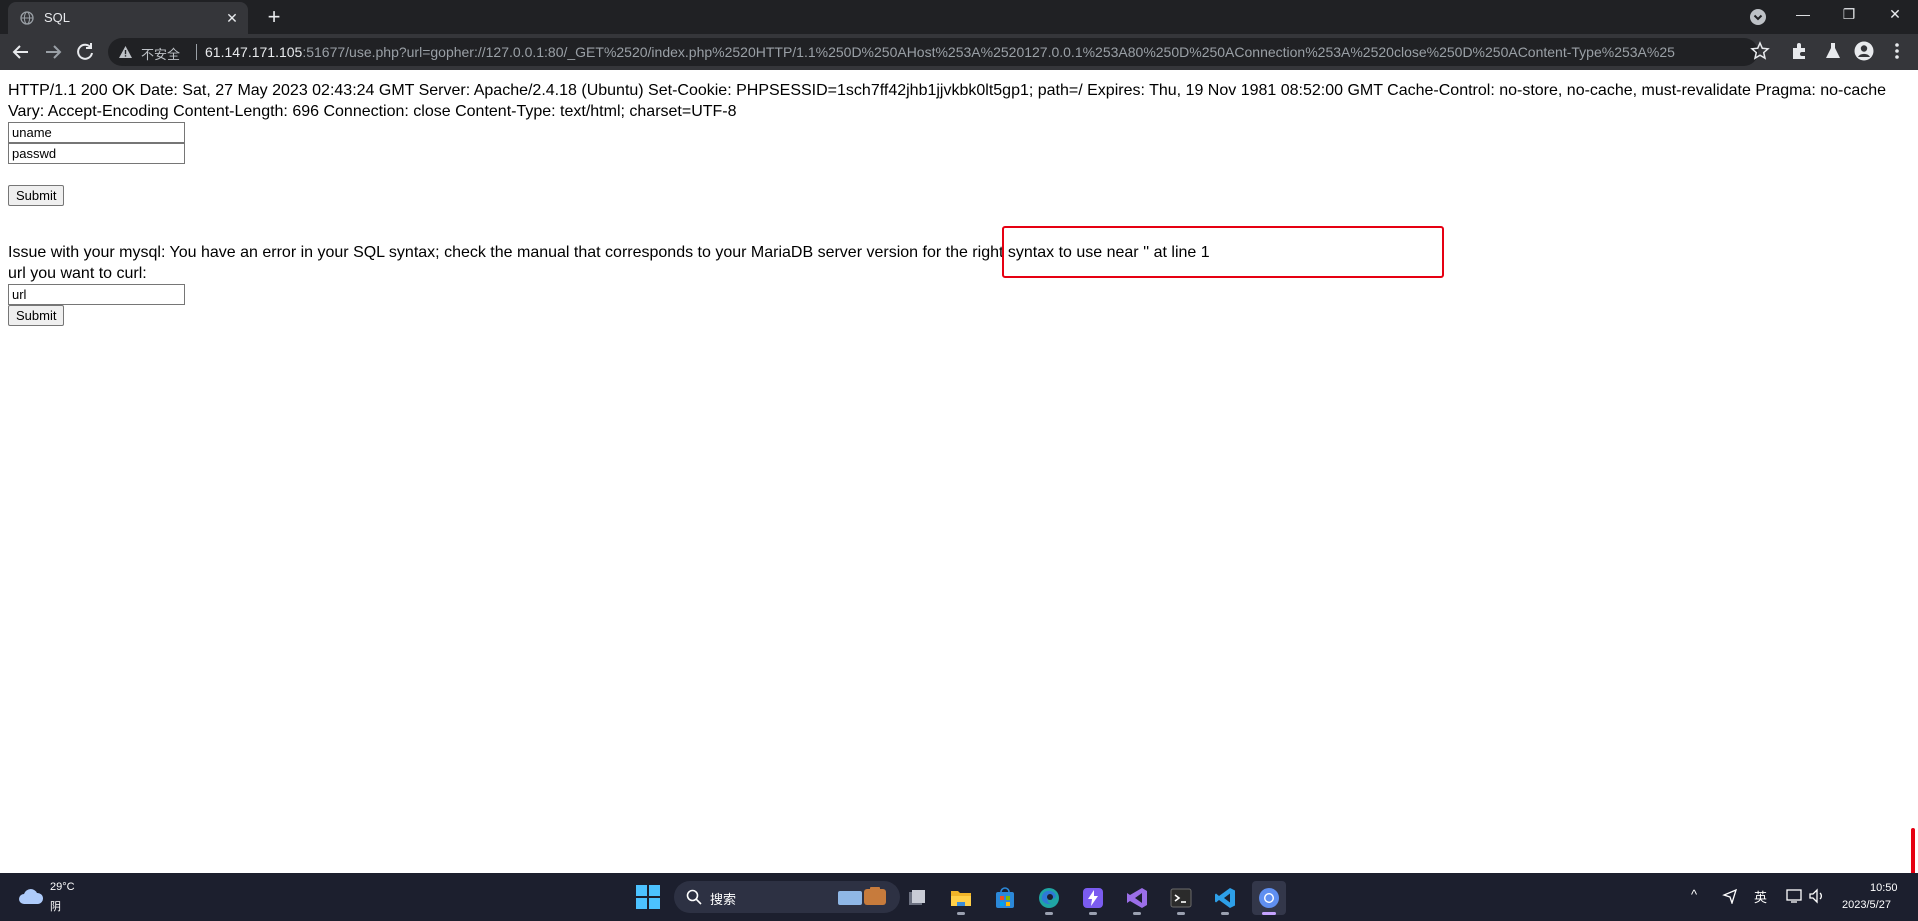  I want to click on edge-icon, so click(1049, 898).